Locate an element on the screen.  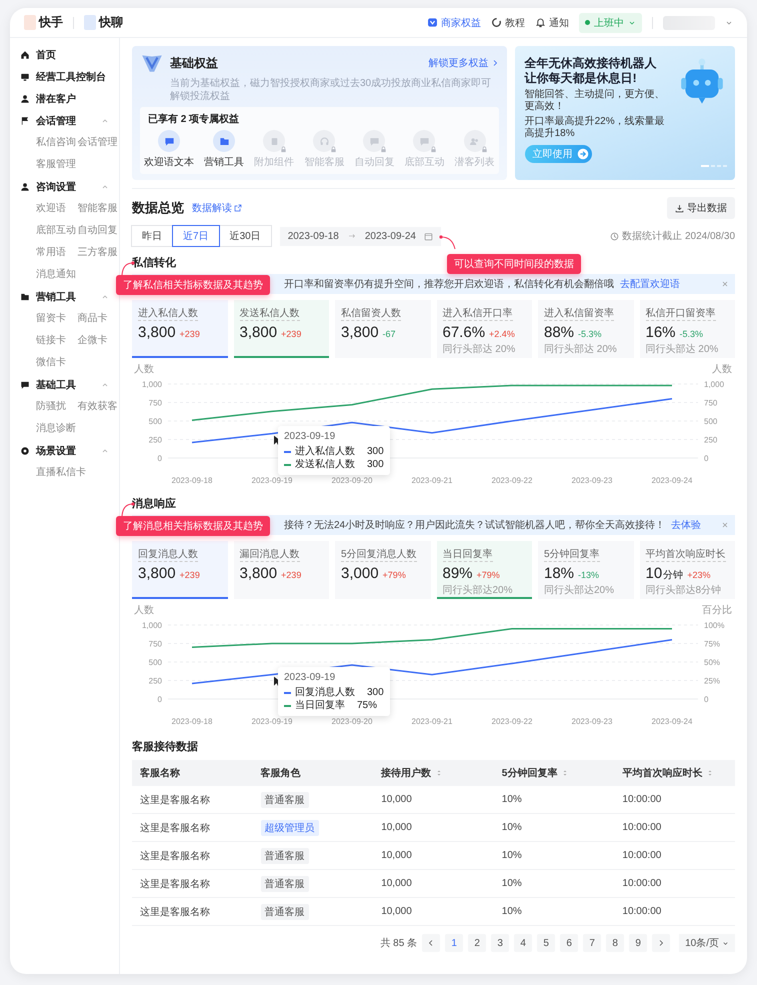
sidebar-item: 咨询设置 is located at coordinates (65, 187).